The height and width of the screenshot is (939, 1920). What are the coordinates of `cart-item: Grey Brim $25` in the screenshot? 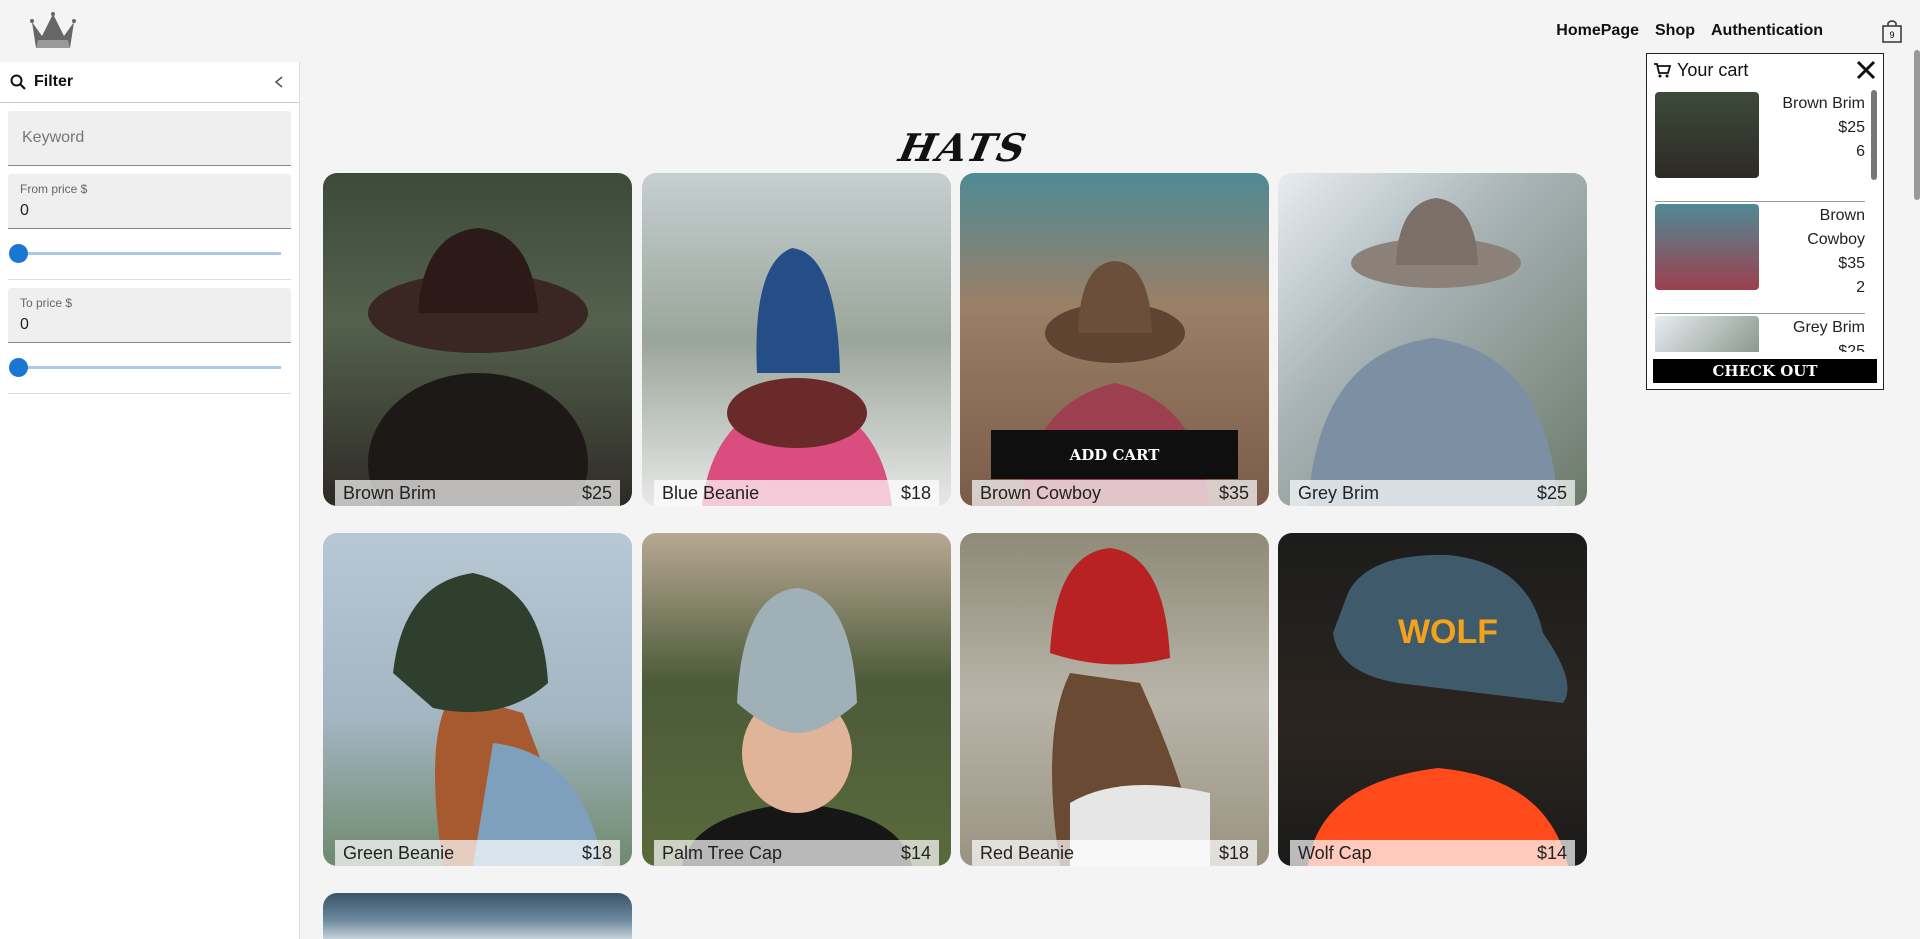 It's located at (1760, 333).